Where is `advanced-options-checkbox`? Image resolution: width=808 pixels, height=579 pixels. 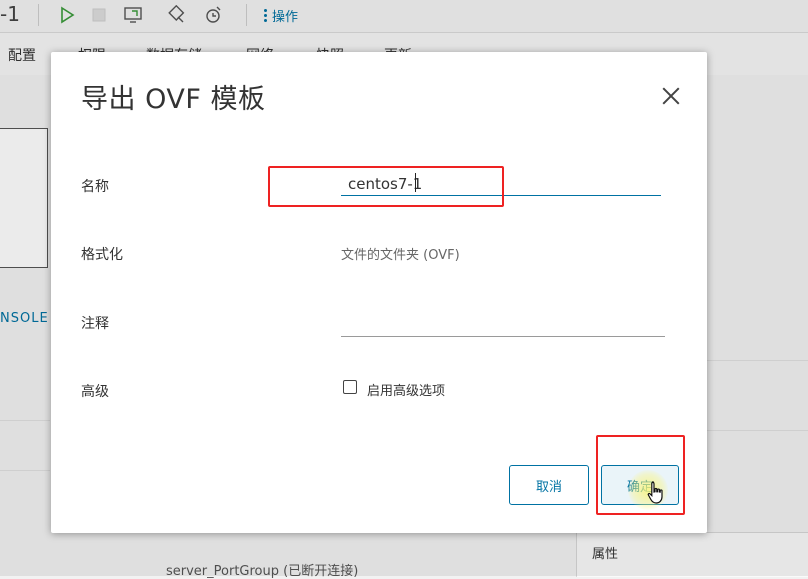
advanced-options-checkbox is located at coordinates (350, 387).